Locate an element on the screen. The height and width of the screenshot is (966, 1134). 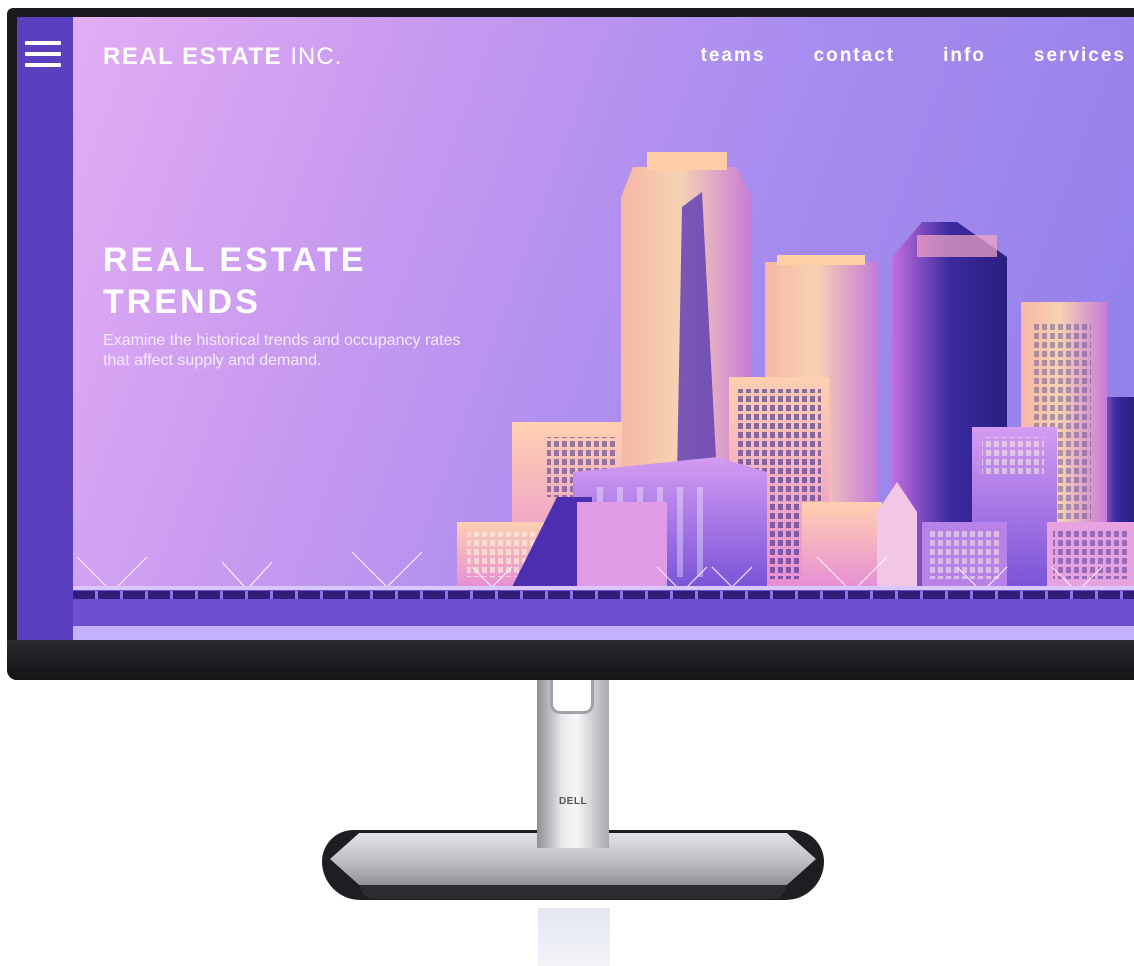
street-railing is located at coordinates (603, 595).